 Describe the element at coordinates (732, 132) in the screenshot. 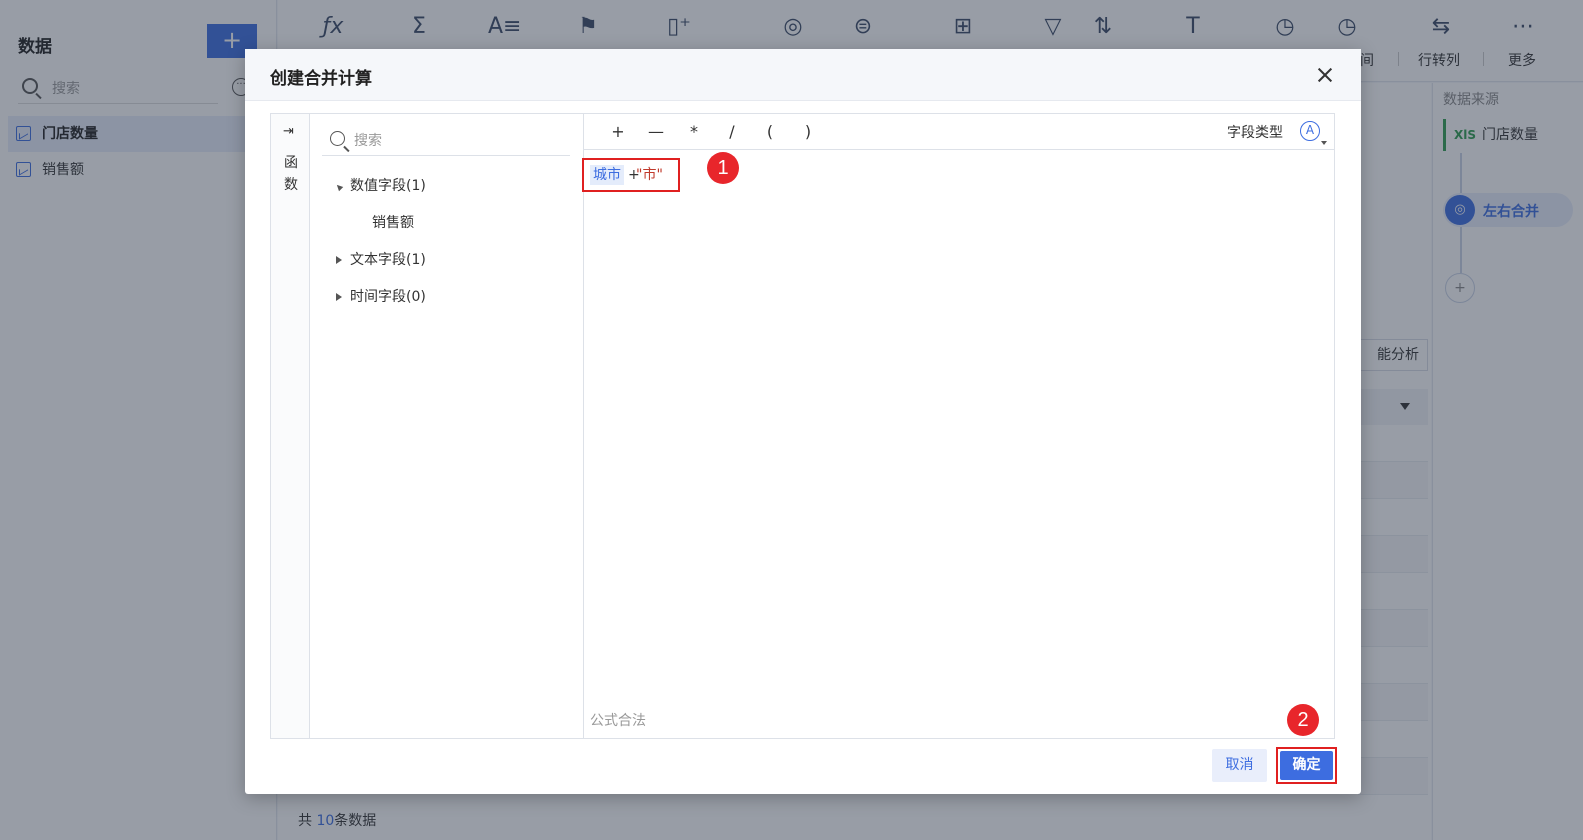

I see `divide-operator-button: /` at that location.